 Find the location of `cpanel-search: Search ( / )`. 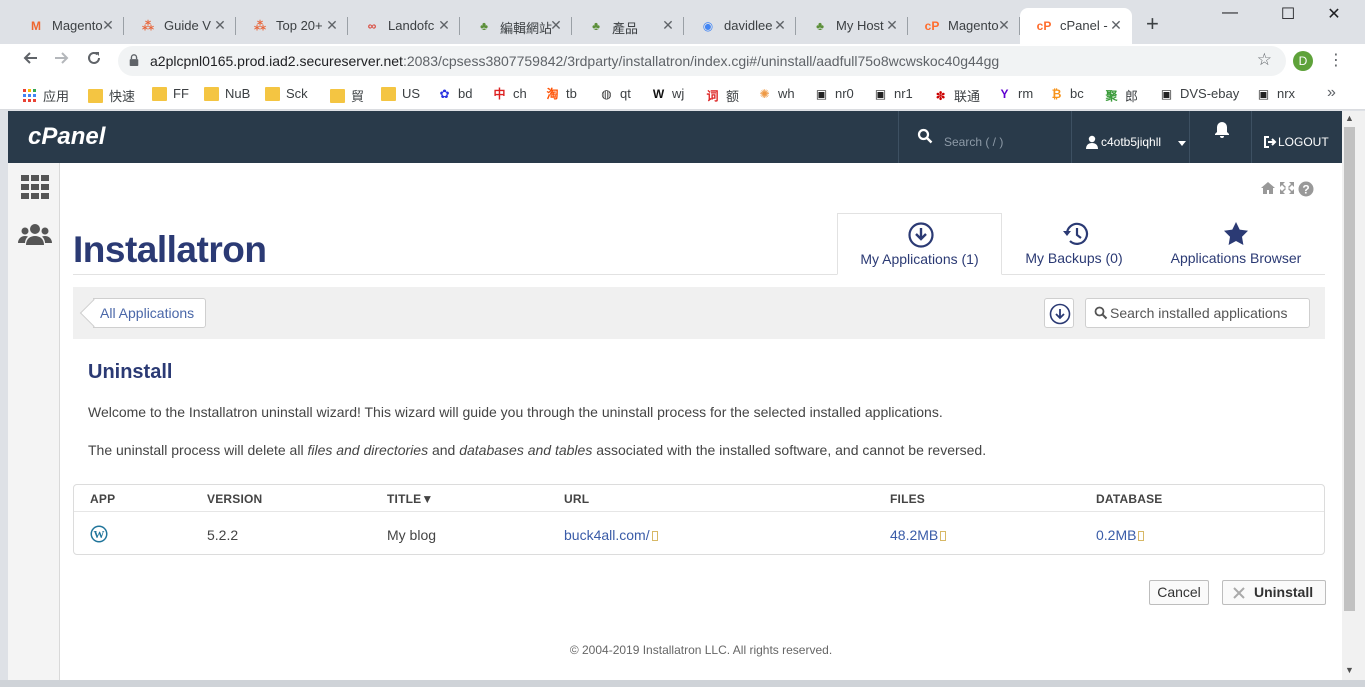

cpanel-search: Search ( / ) is located at coordinates (984, 137).